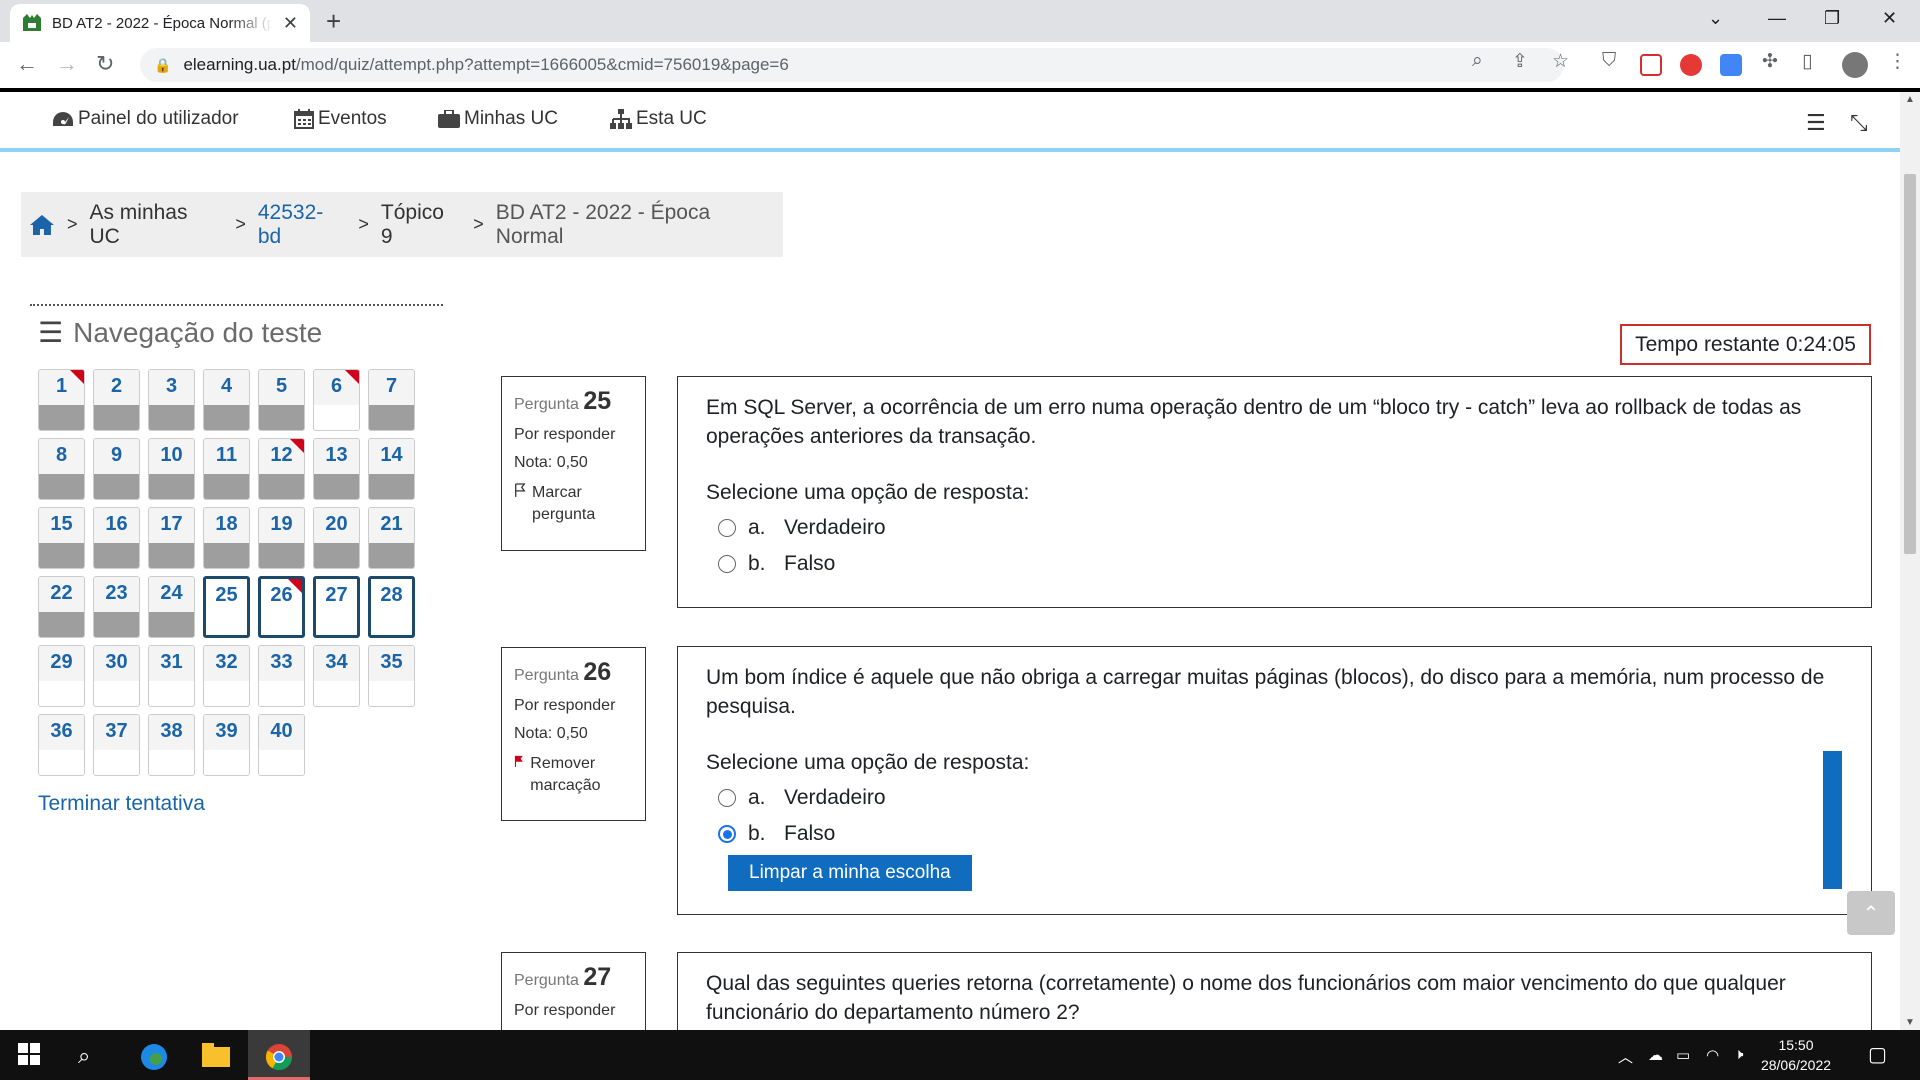 The width and height of the screenshot is (1920, 1080). What do you see at coordinates (1807, 61) in the screenshot?
I see `side-panel-icon: ▯` at bounding box center [1807, 61].